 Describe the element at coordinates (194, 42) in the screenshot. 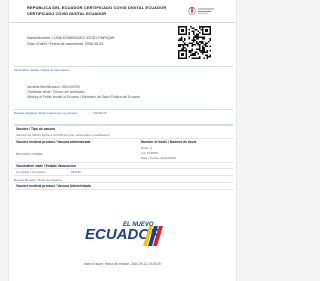

I see `qr-code` at that location.